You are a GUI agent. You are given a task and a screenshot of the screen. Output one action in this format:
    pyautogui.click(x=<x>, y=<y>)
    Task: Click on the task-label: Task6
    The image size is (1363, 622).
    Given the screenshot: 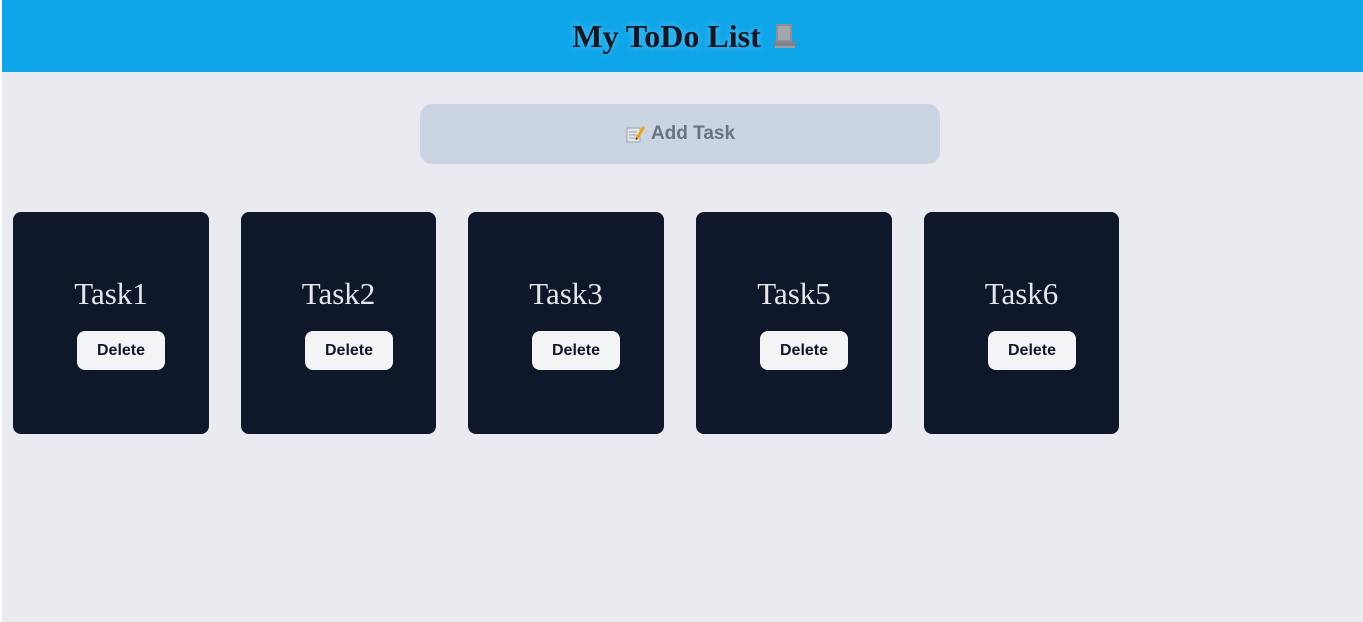 What is the action you would take?
    pyautogui.click(x=1021, y=293)
    